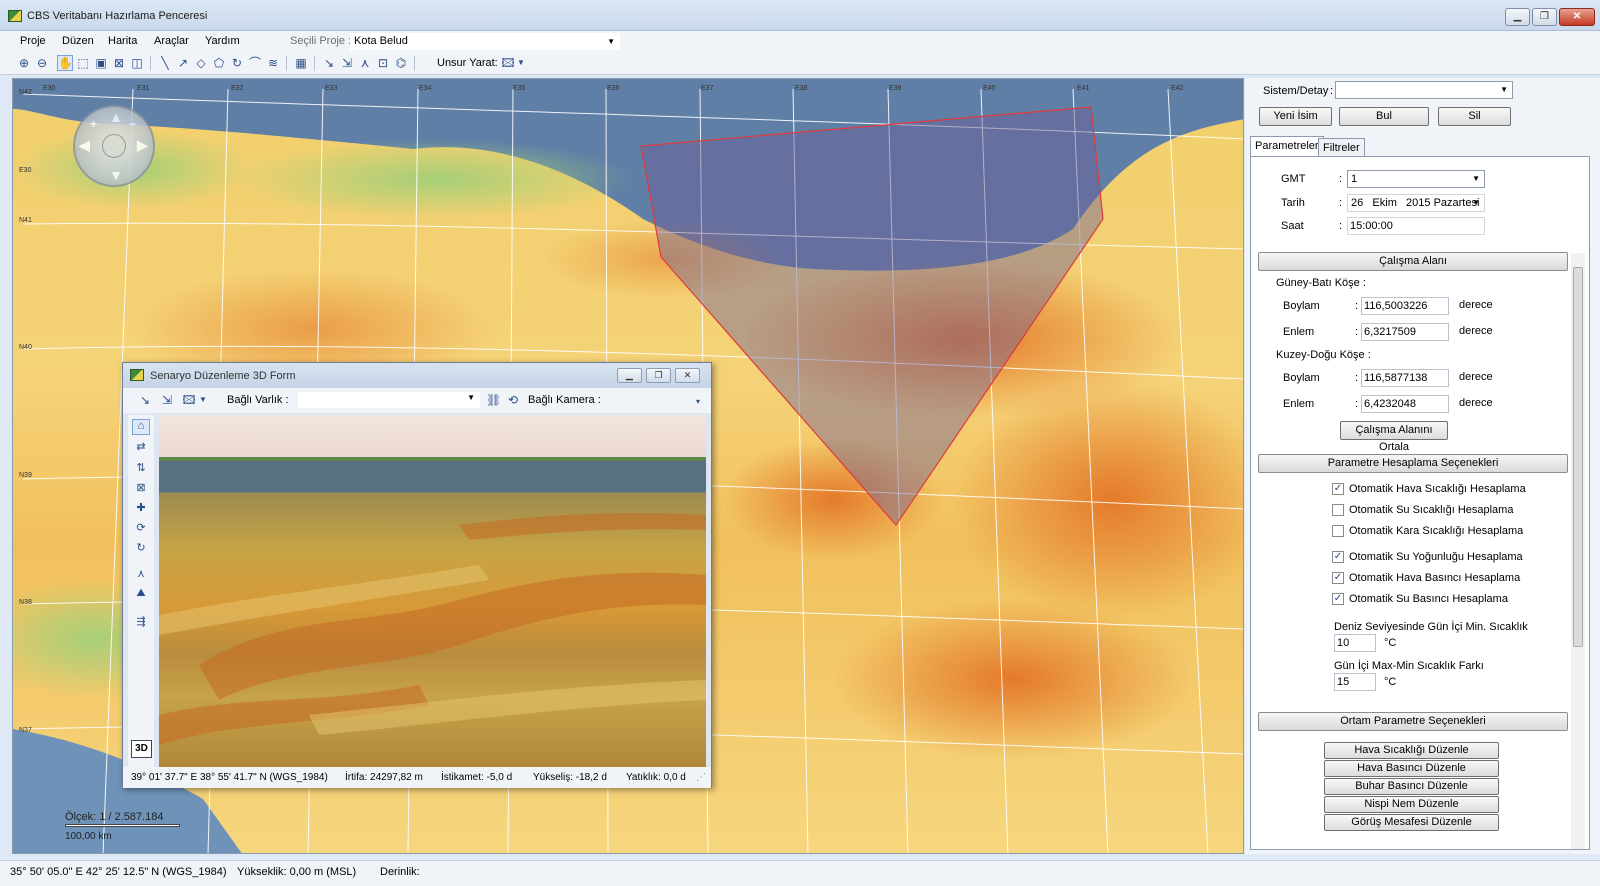 Image resolution: width=1600 pixels, height=886 pixels. Describe the element at coordinates (401, 63) in the screenshot. I see `measure-icon: ⌬` at that location.